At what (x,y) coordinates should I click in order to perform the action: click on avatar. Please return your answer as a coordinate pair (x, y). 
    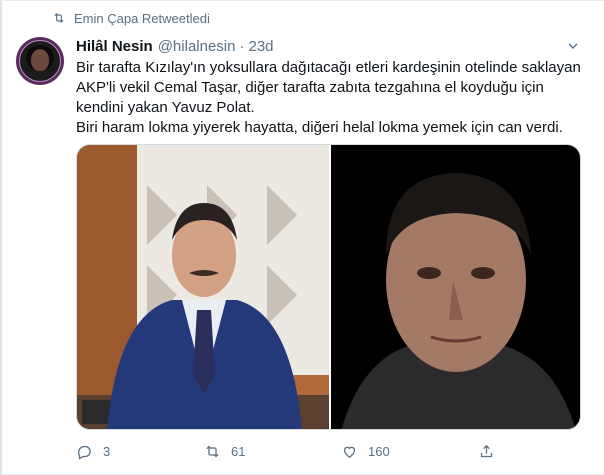
    Looking at the image, I should click on (40, 61).